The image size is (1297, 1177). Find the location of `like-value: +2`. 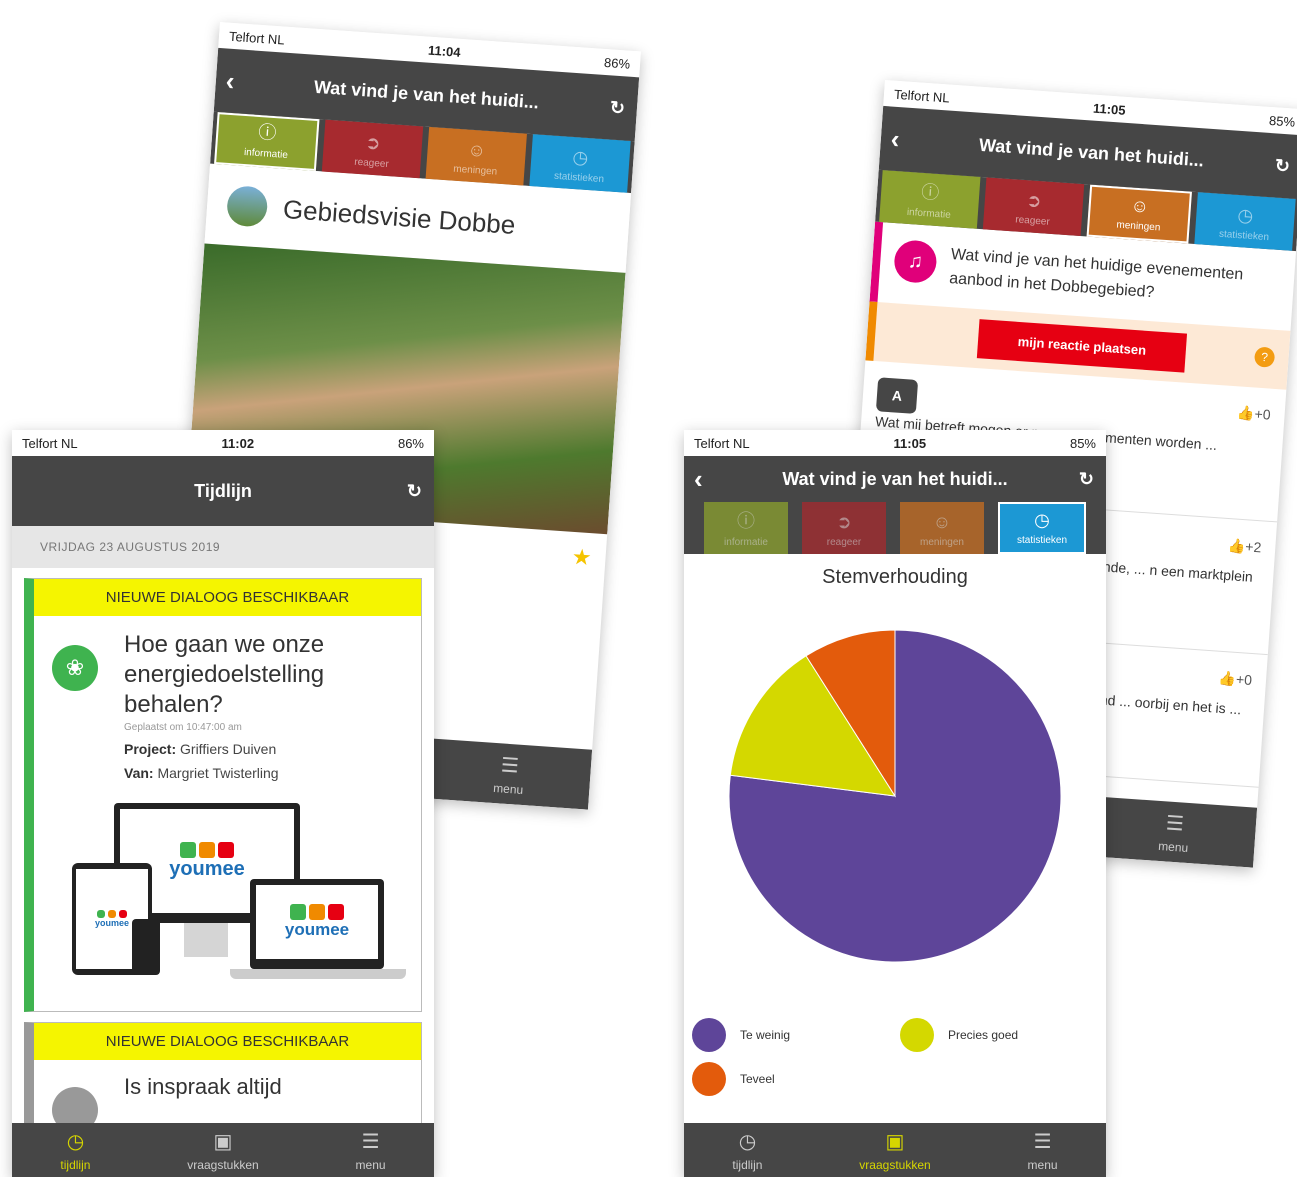

like-value: +2 is located at coordinates (1253, 547).